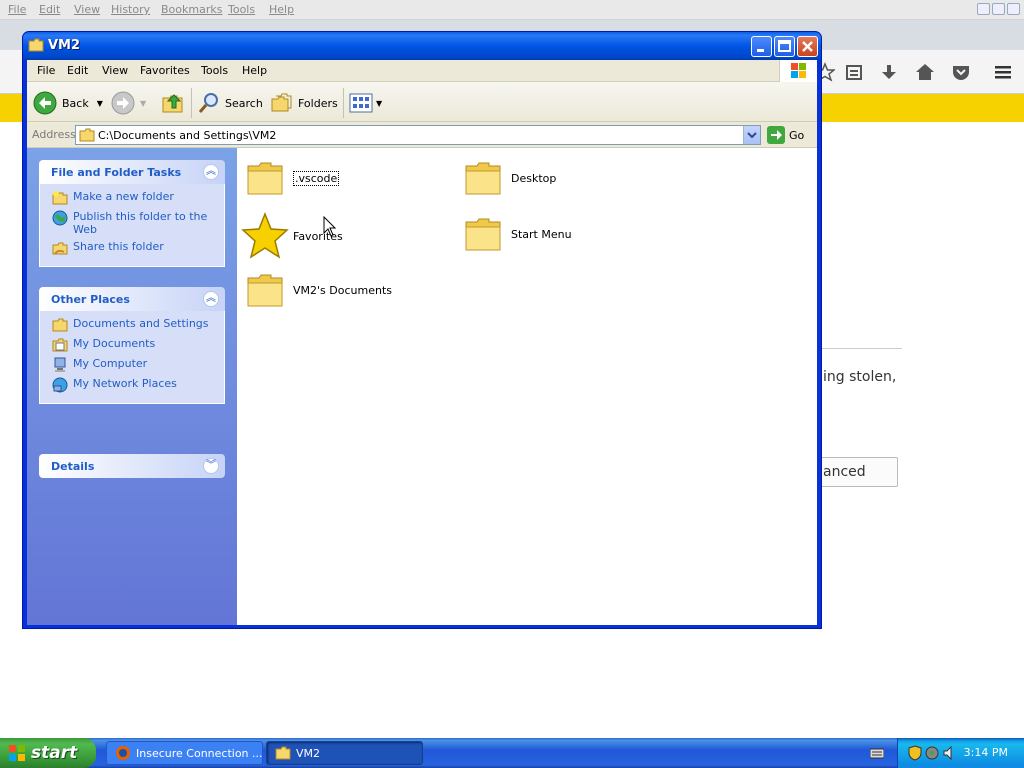  I want to click on security-shield-icon, so click(915, 753).